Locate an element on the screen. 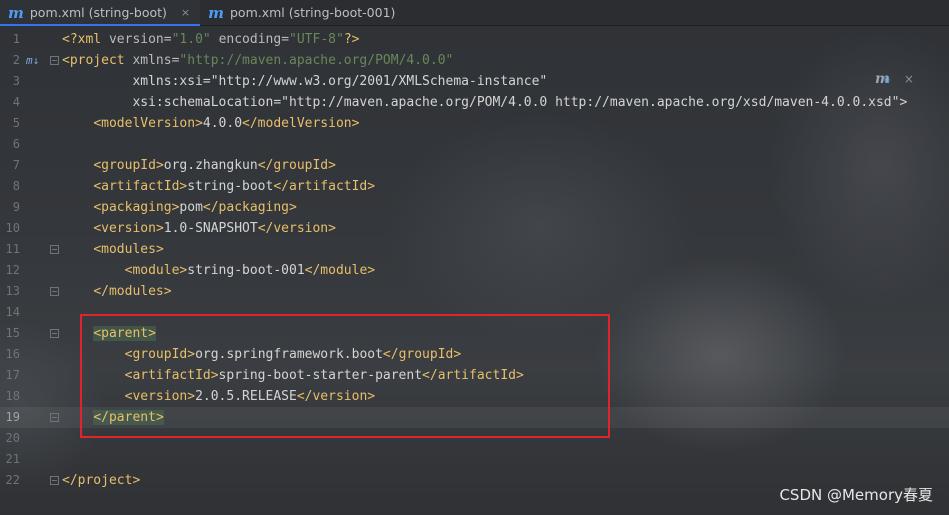  line-number: 19 is located at coordinates (12, 417).